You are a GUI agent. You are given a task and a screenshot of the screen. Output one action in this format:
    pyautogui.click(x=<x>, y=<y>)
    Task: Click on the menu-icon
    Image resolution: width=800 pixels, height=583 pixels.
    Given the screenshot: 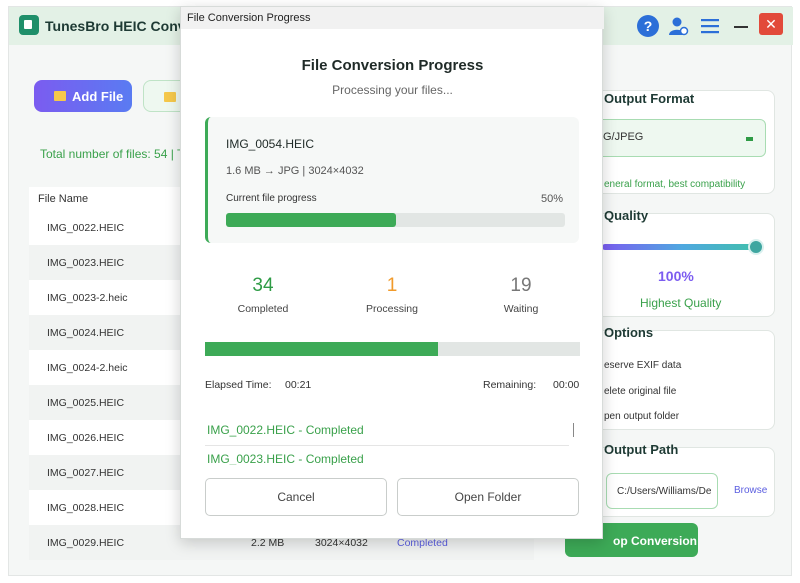 What is the action you would take?
    pyautogui.click(x=710, y=26)
    